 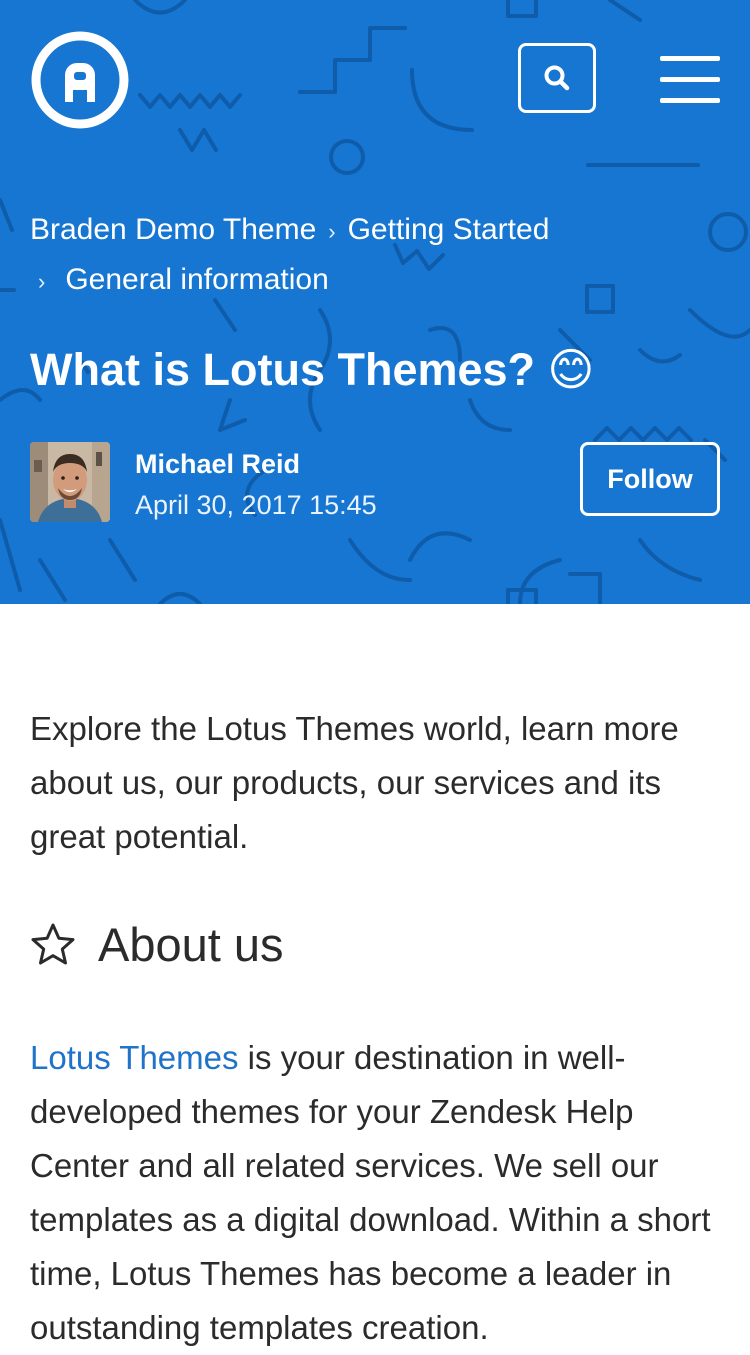 What do you see at coordinates (217, 464) in the screenshot?
I see `author-name: Michael Reid` at bounding box center [217, 464].